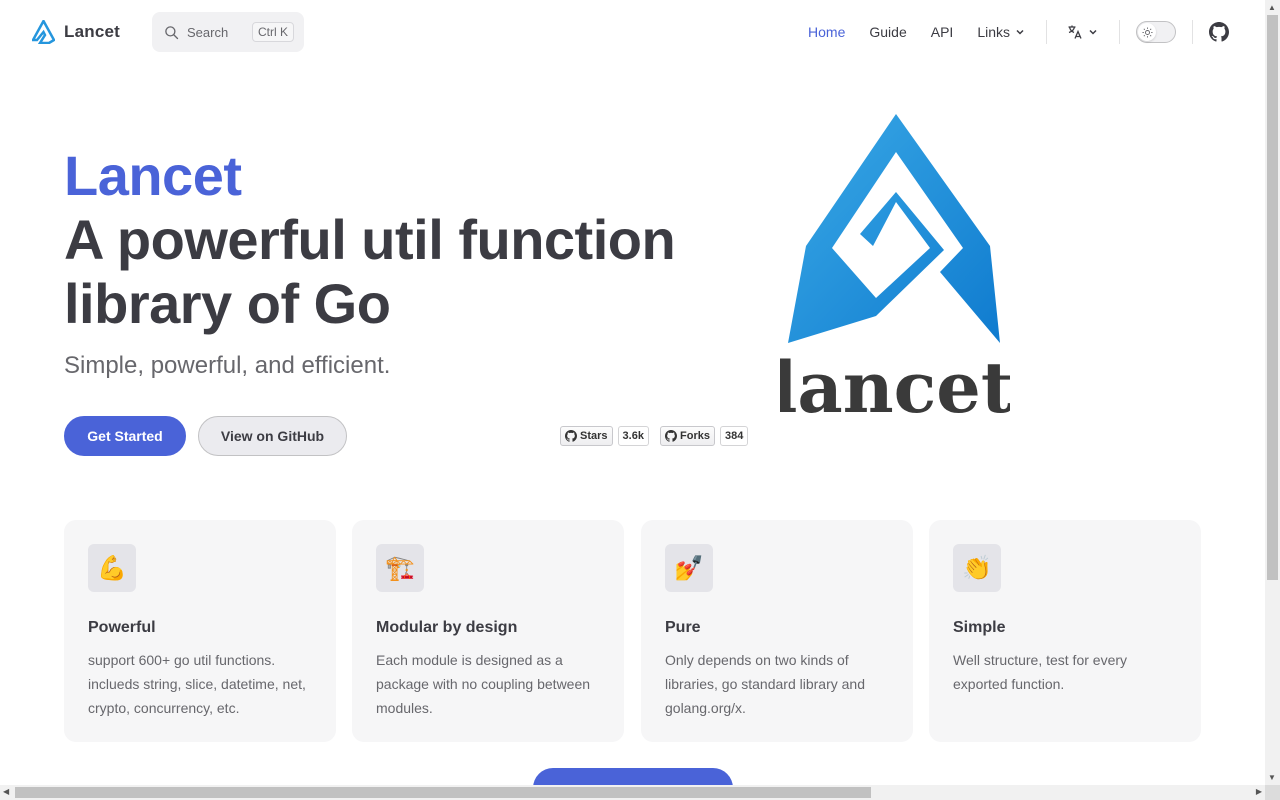 The image size is (1280, 800). Describe the element at coordinates (272, 436) in the screenshot. I see `view-on-github-button: View on GitHub` at that location.